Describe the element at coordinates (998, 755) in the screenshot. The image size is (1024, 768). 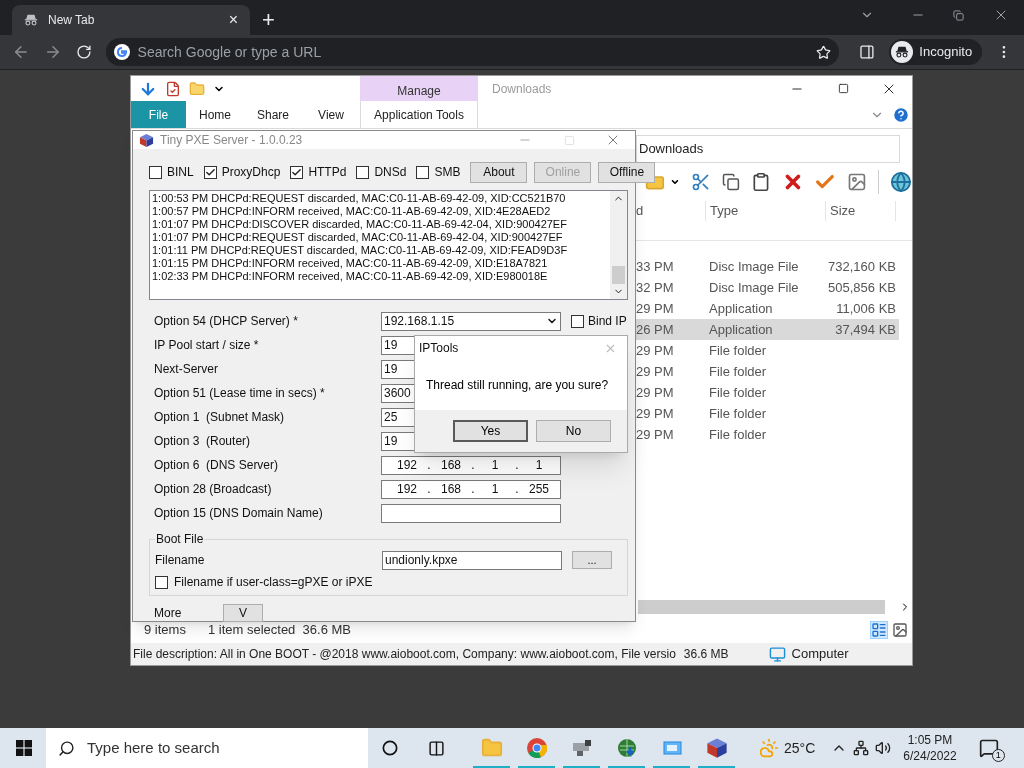
I see `notification-count: 1` at that location.